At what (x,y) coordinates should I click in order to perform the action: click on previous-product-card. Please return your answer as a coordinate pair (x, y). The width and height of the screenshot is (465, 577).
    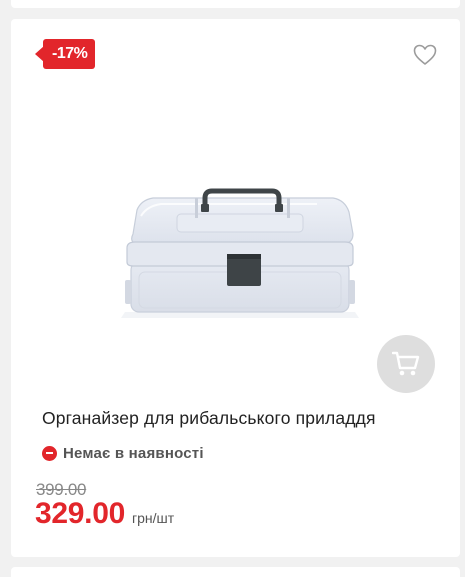
    Looking at the image, I should click on (235, 4).